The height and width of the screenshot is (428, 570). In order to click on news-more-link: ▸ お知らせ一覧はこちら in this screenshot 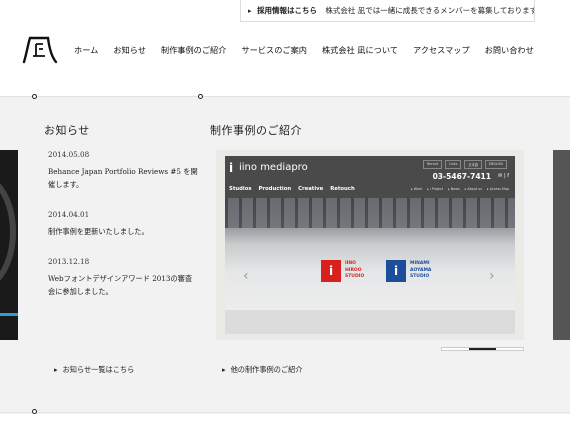, I will do `click(94, 370)`.